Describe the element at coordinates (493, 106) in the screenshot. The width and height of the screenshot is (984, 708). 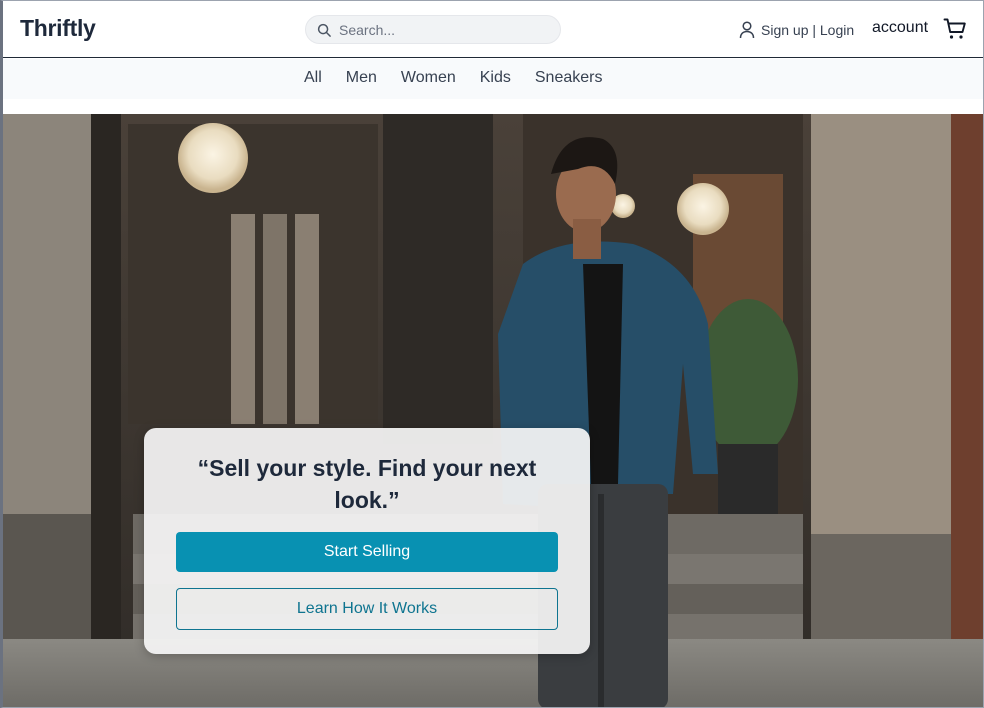
I see `nav-spacer` at that location.